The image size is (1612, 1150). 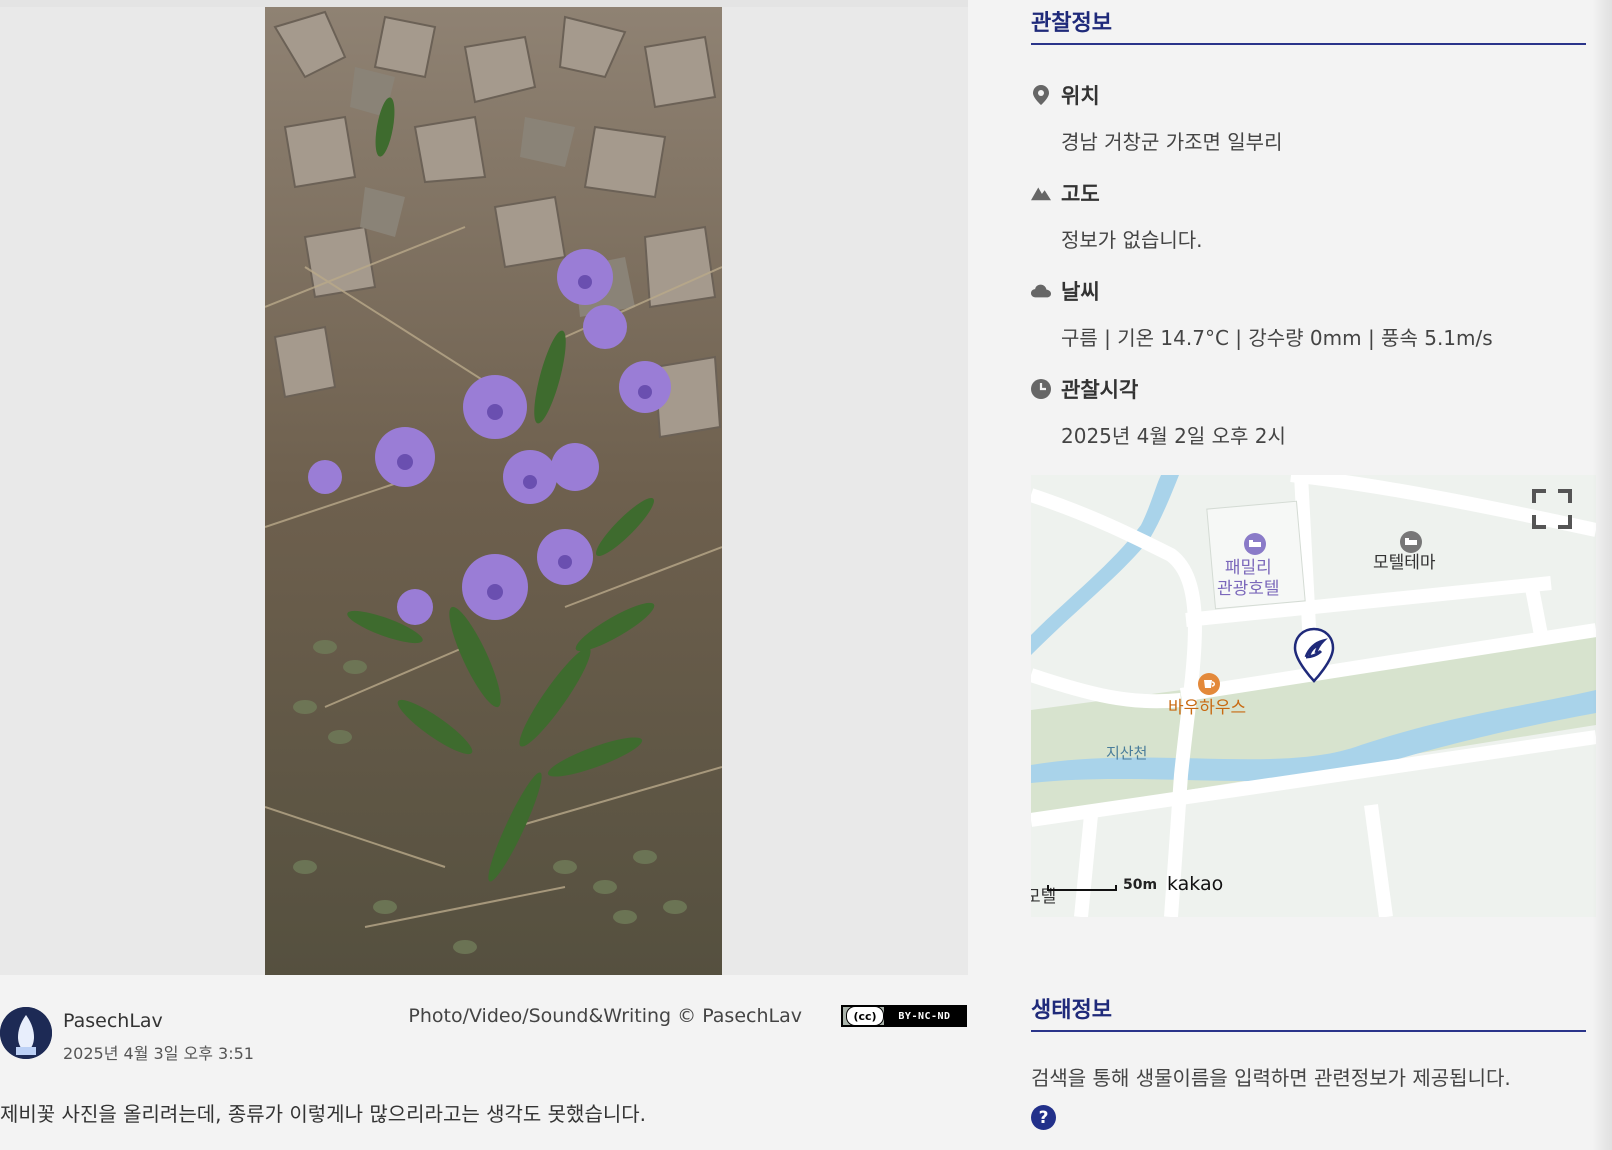 What do you see at coordinates (1308, 1031) in the screenshot?
I see `ecology-divider` at bounding box center [1308, 1031].